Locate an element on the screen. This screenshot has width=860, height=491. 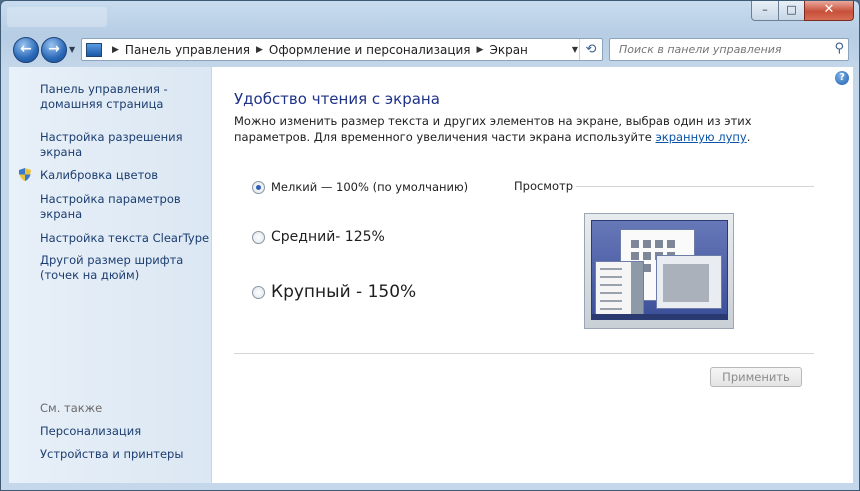
sidebar-item-home: Панель управления - домашняя страница is located at coordinates (104, 97).